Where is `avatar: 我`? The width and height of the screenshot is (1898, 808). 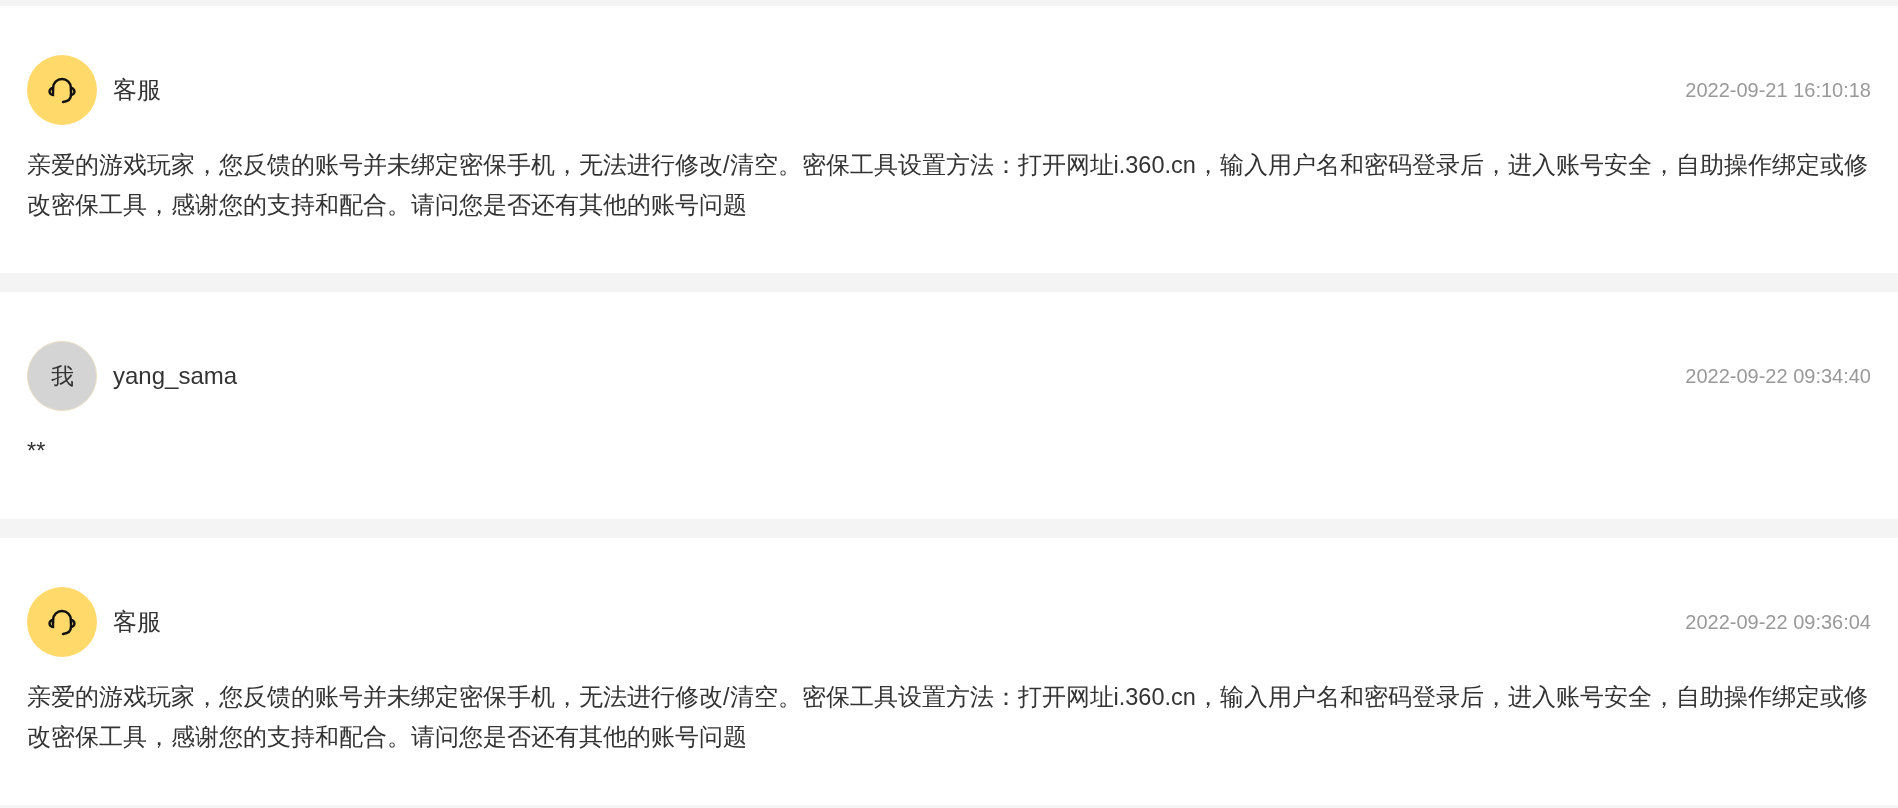 avatar: 我 is located at coordinates (62, 376).